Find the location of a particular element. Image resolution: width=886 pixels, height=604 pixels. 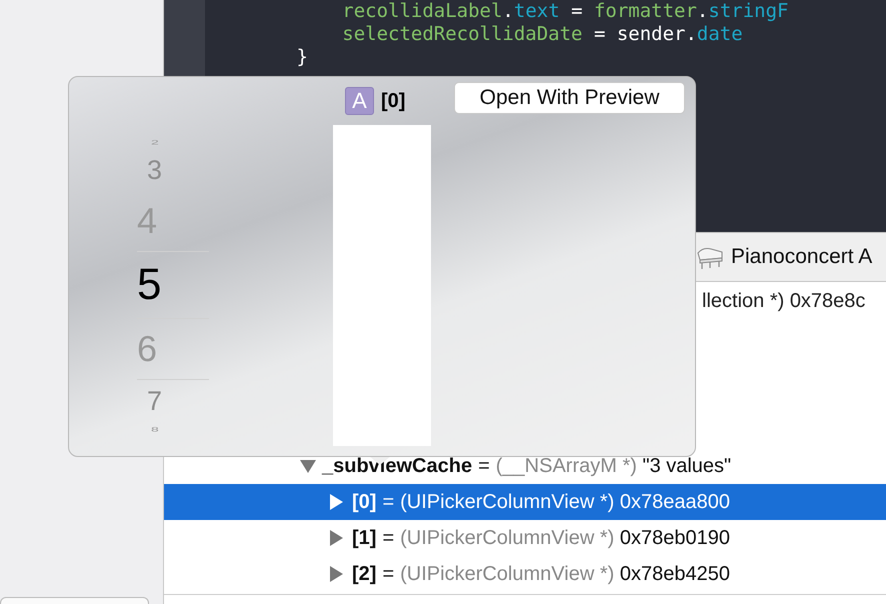

variable-row-text: llection *) 0x78e8c is located at coordinates (783, 301).